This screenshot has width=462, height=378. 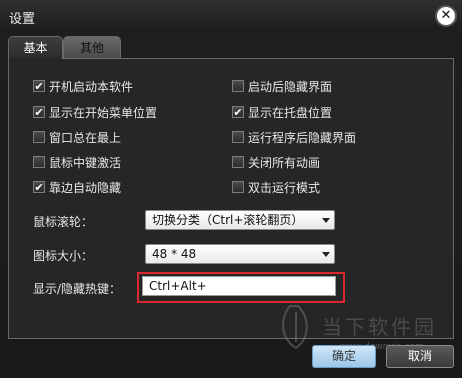 What do you see at coordinates (85, 187) in the screenshot?
I see `checkbox-label: 靠边自动隐藏` at bounding box center [85, 187].